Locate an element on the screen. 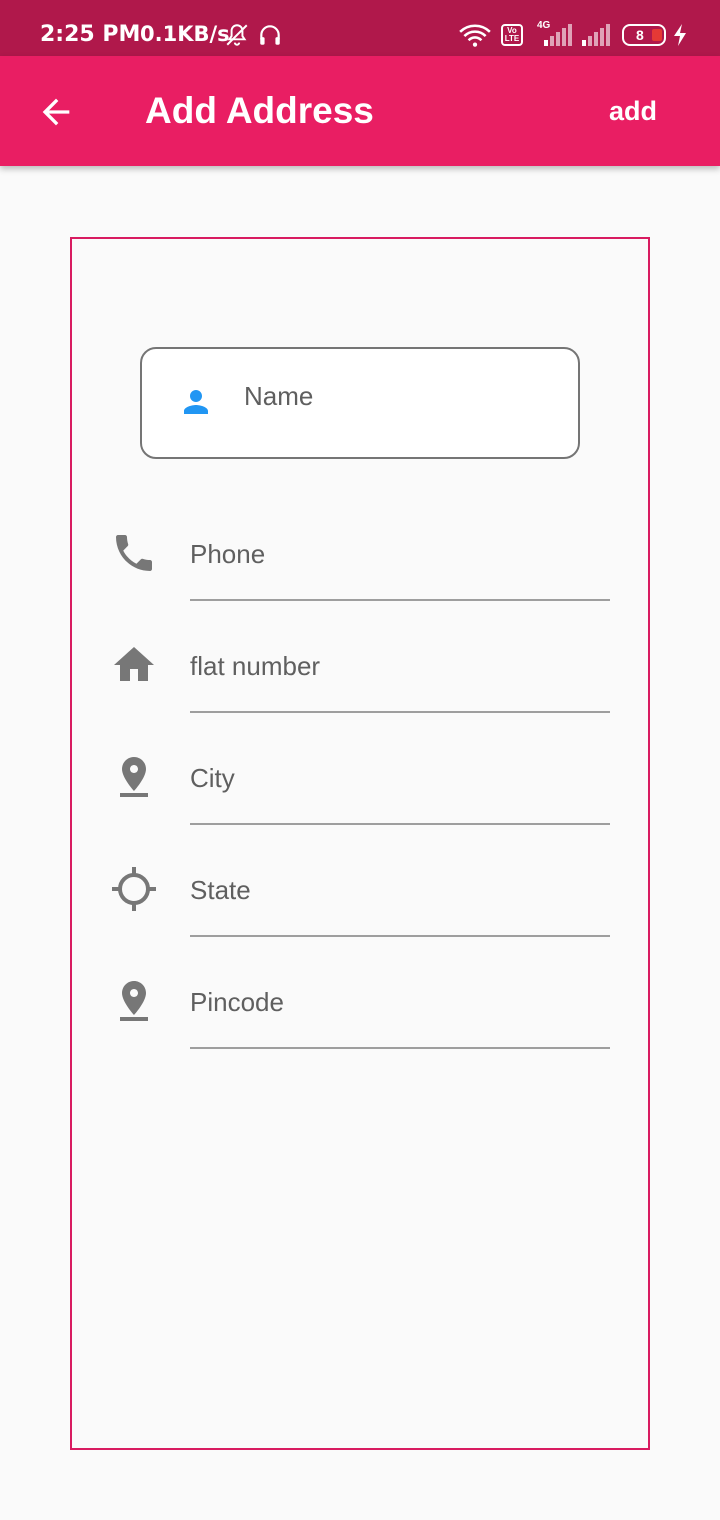 The image size is (720, 1520). gps-target-icon is located at coordinates (134, 889).